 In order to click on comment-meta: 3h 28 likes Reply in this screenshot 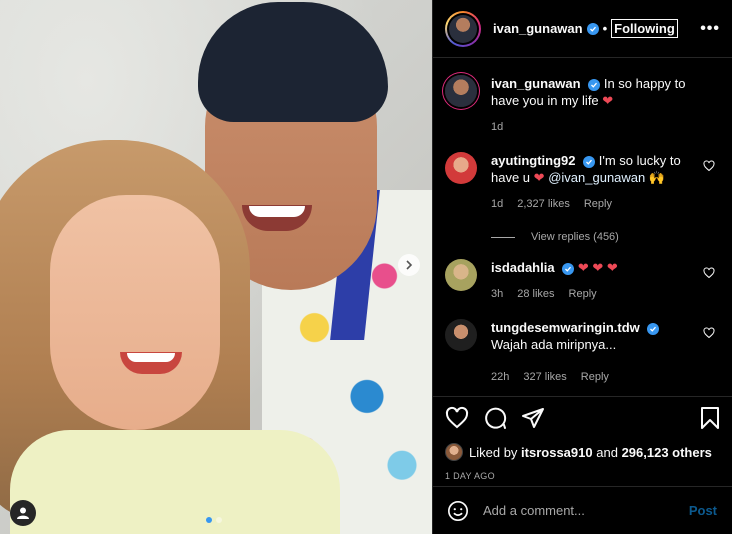, I will do `click(590, 294)`.